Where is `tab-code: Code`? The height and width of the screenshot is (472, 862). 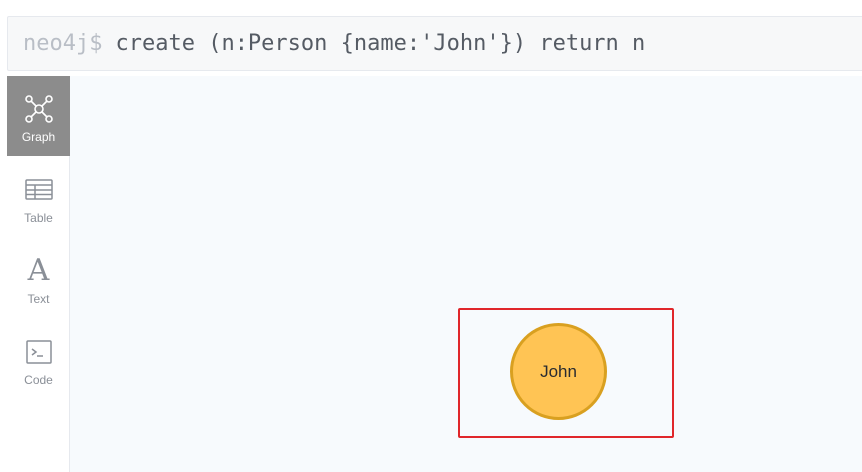
tab-code: Code is located at coordinates (38, 359).